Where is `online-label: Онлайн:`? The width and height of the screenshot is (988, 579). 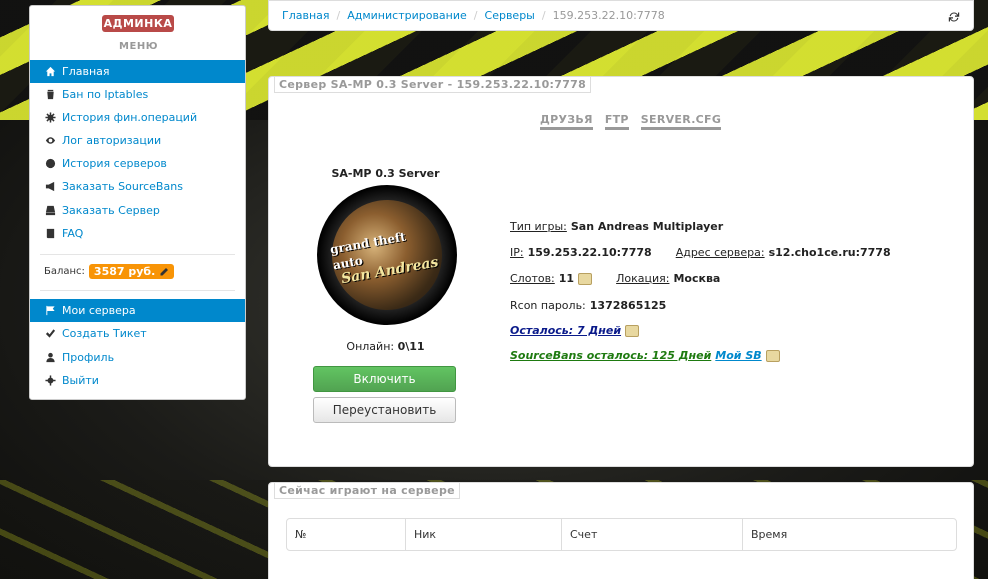 online-label: Онлайн: is located at coordinates (370, 346).